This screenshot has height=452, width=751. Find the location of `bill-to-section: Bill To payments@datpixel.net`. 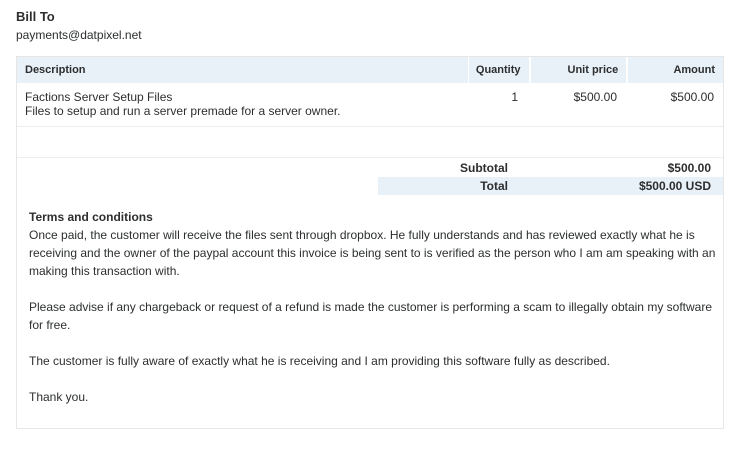

bill-to-section: Bill To payments@datpixel.net is located at coordinates (79, 25).